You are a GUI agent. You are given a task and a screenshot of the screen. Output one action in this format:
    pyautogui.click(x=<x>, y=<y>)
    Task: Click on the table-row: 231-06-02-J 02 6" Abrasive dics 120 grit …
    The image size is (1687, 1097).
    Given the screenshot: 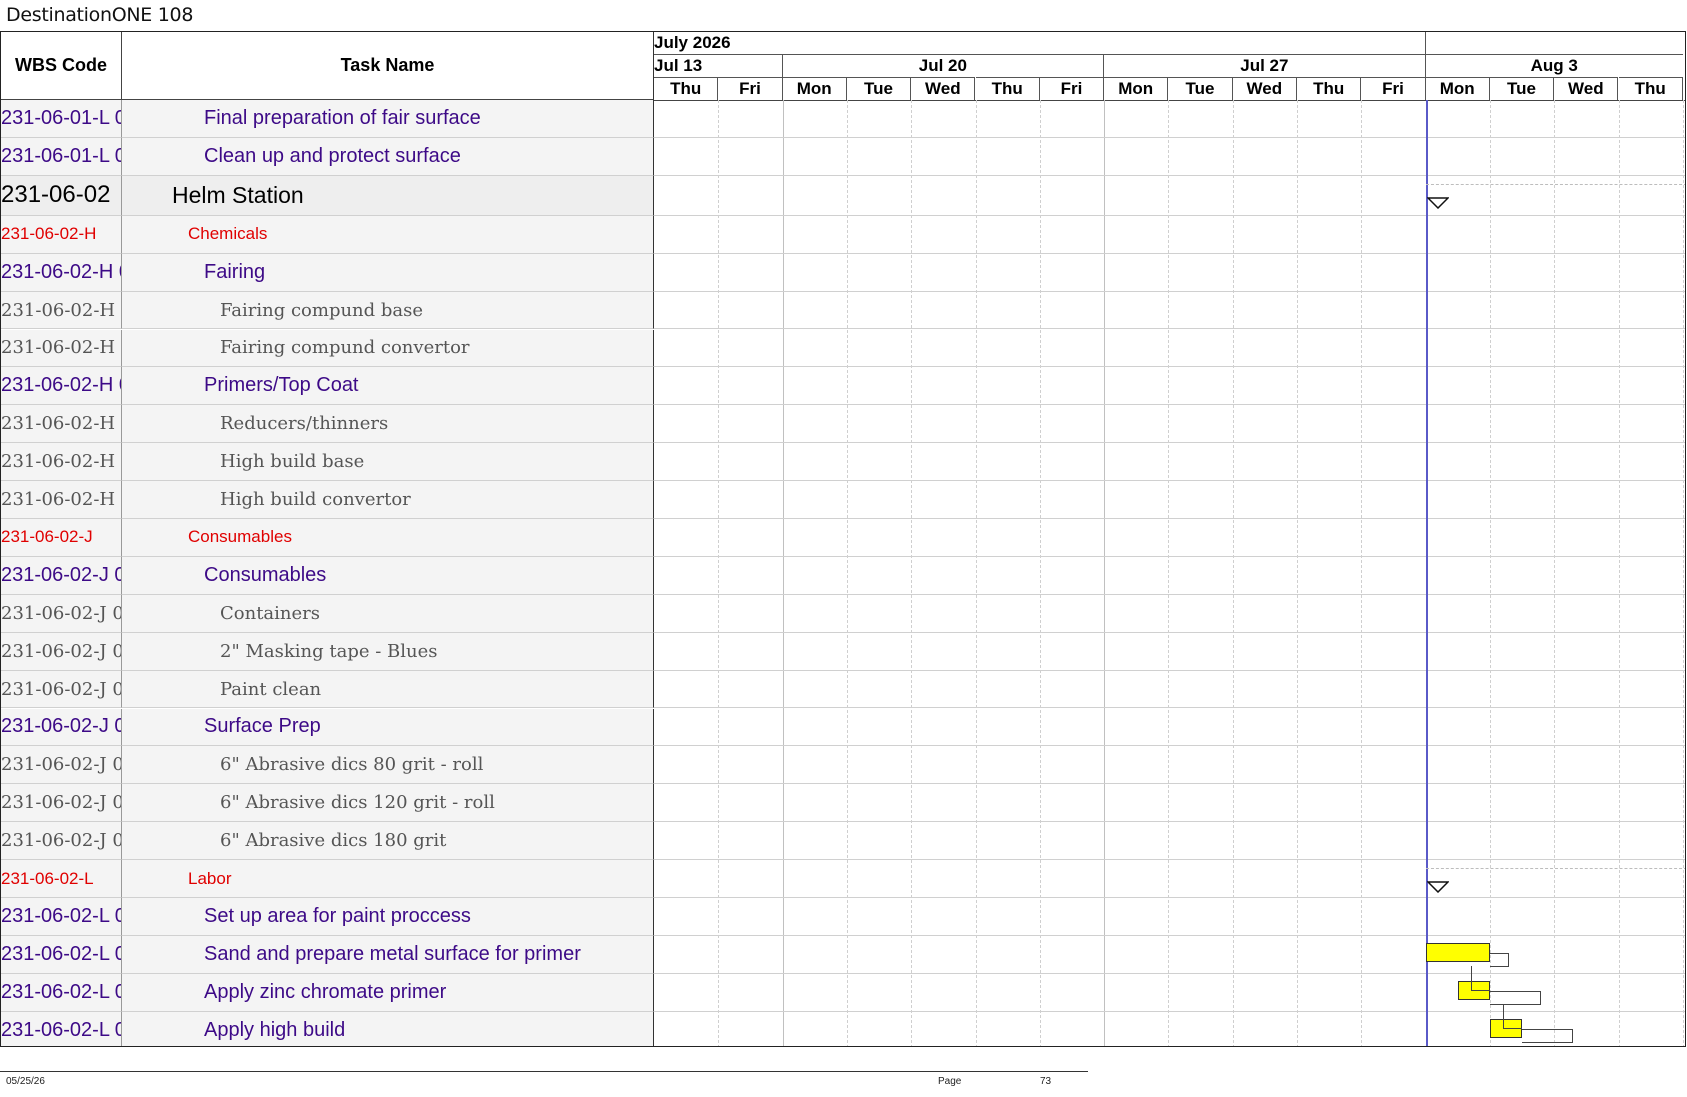 What is the action you would take?
    pyautogui.click(x=843, y=803)
    